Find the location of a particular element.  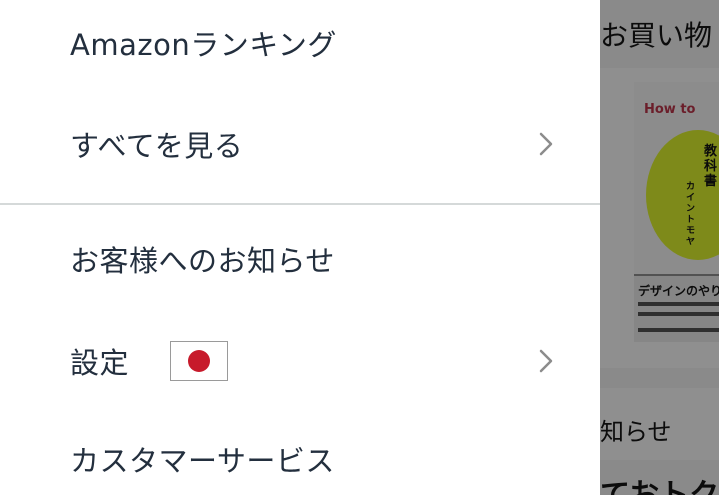

menu-item-settings: 設定 is located at coordinates (300, 361).